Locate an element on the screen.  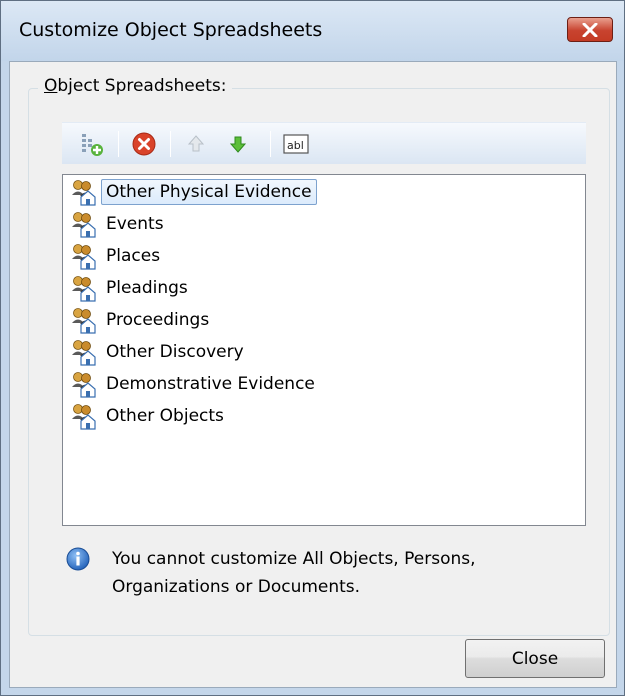
list-item-label: Other Discovery is located at coordinates (175, 352).